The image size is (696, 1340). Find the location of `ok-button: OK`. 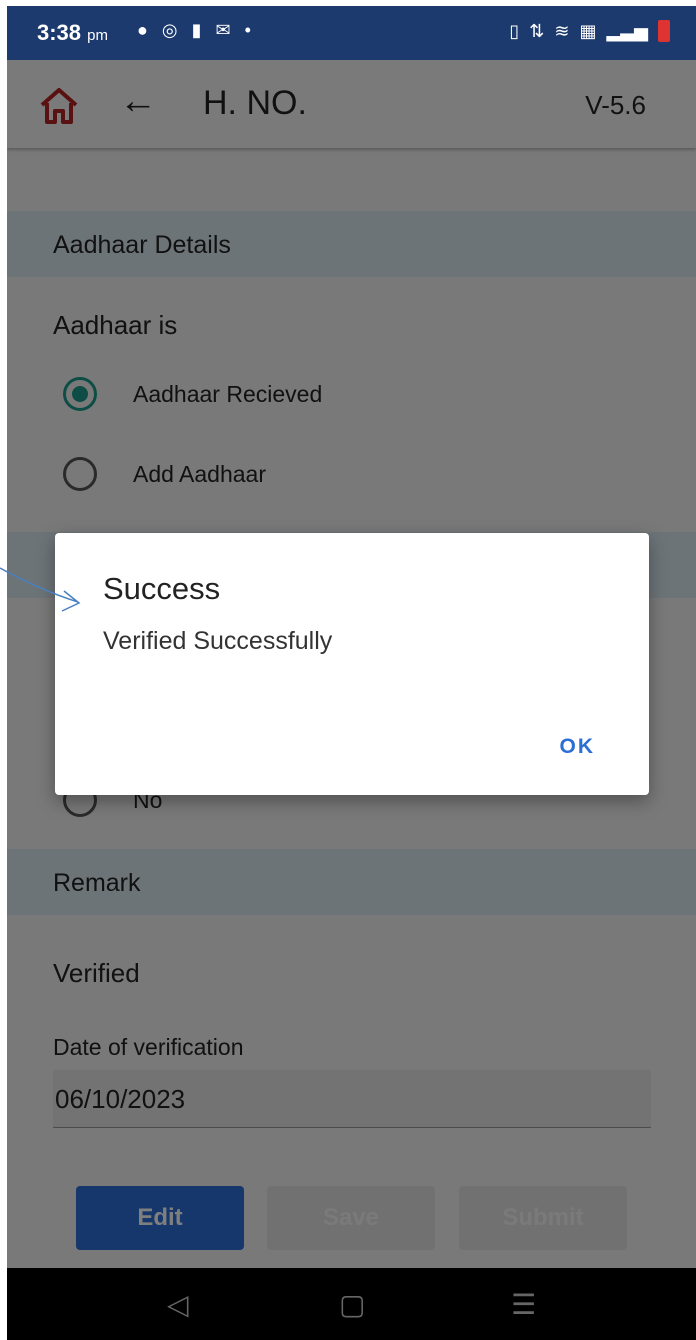

ok-button: OK is located at coordinates (578, 747).